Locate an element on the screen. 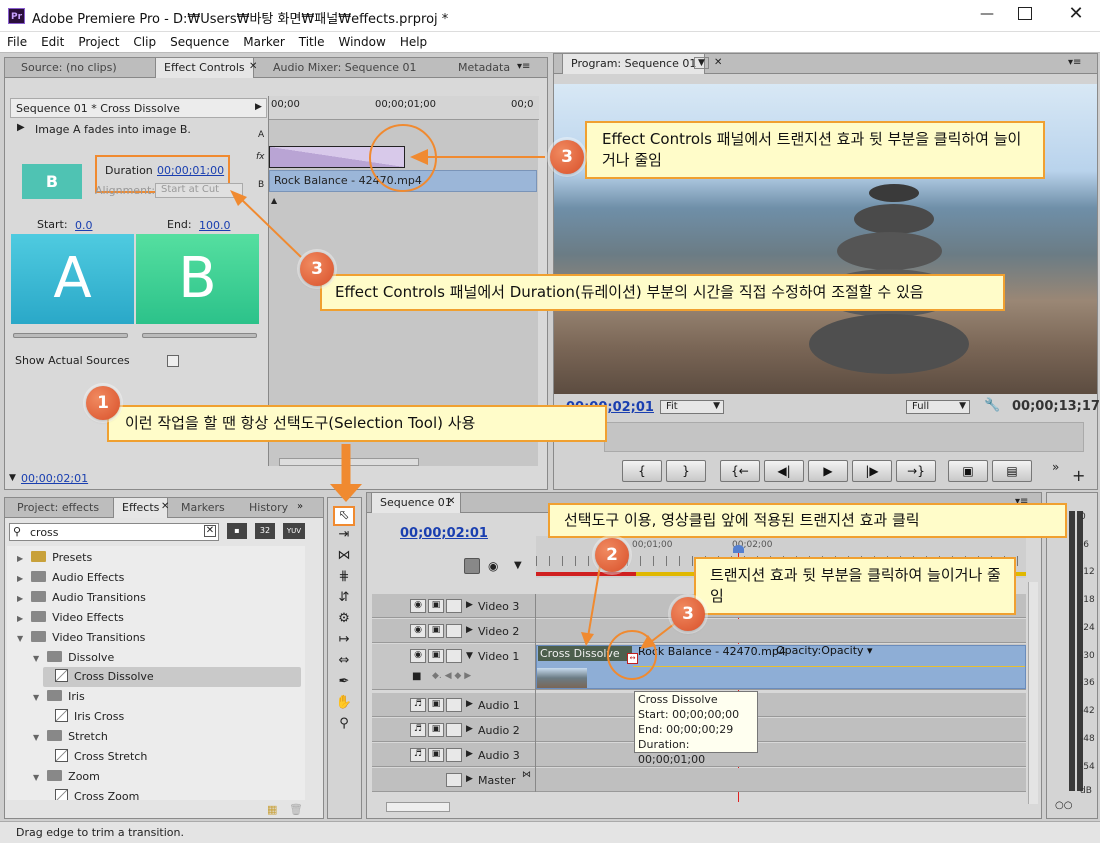 The image size is (1100, 843). menu-file: File is located at coordinates (17, 40).